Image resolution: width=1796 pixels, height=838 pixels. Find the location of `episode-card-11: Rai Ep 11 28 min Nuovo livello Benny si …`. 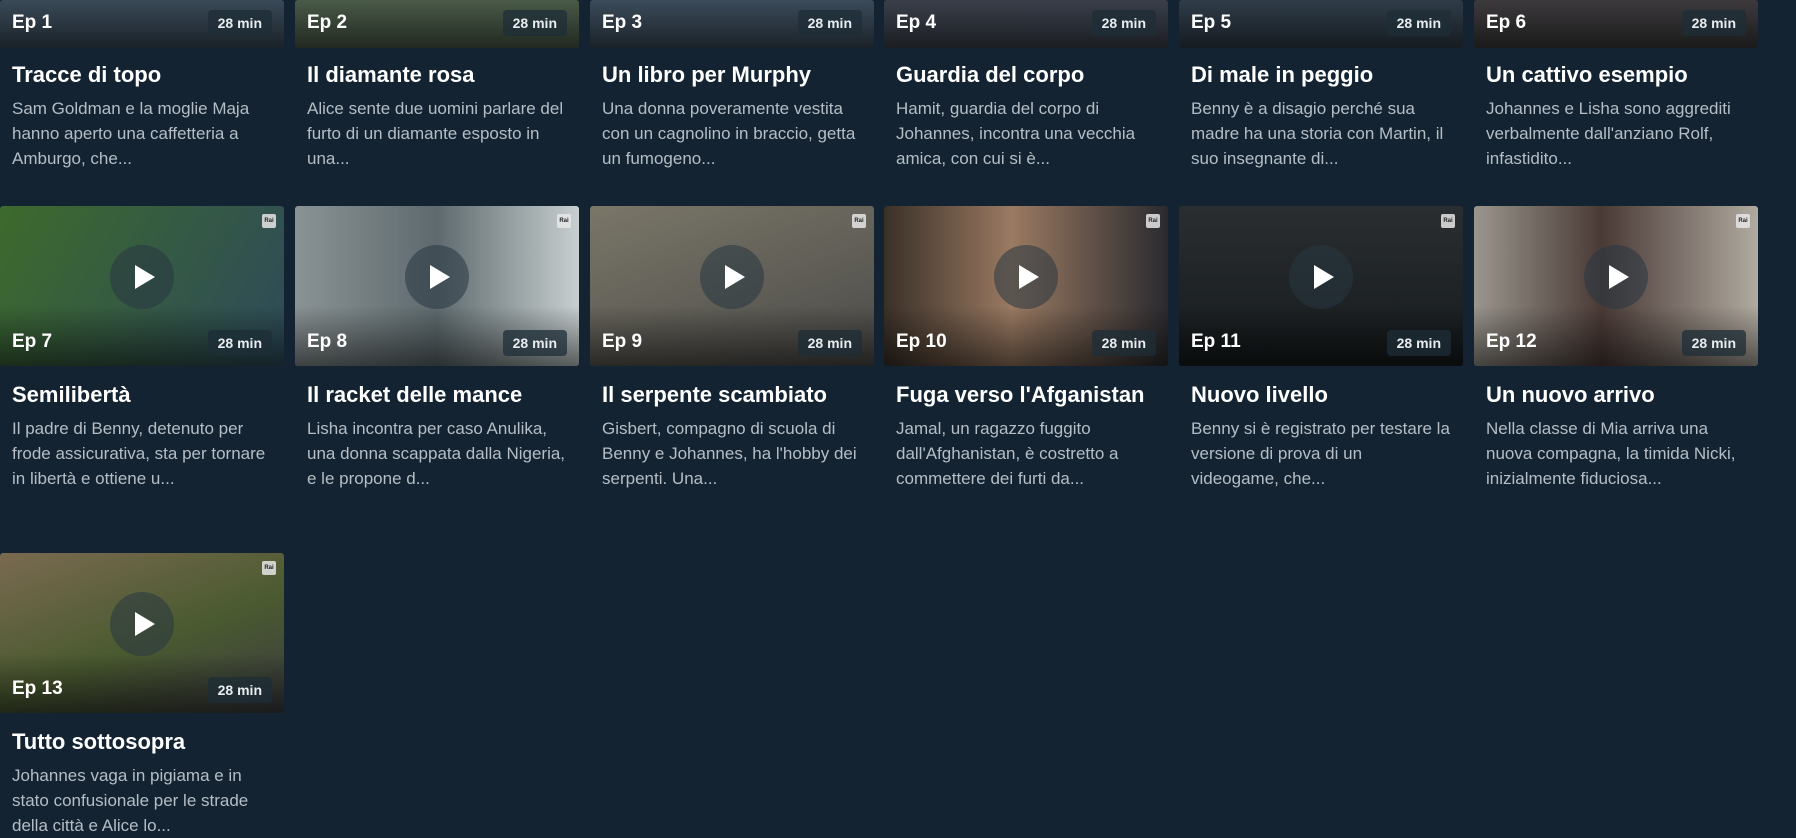

episode-card-11: Rai Ep 11 28 min Nuovo livello Benny si … is located at coordinates (1321, 348).